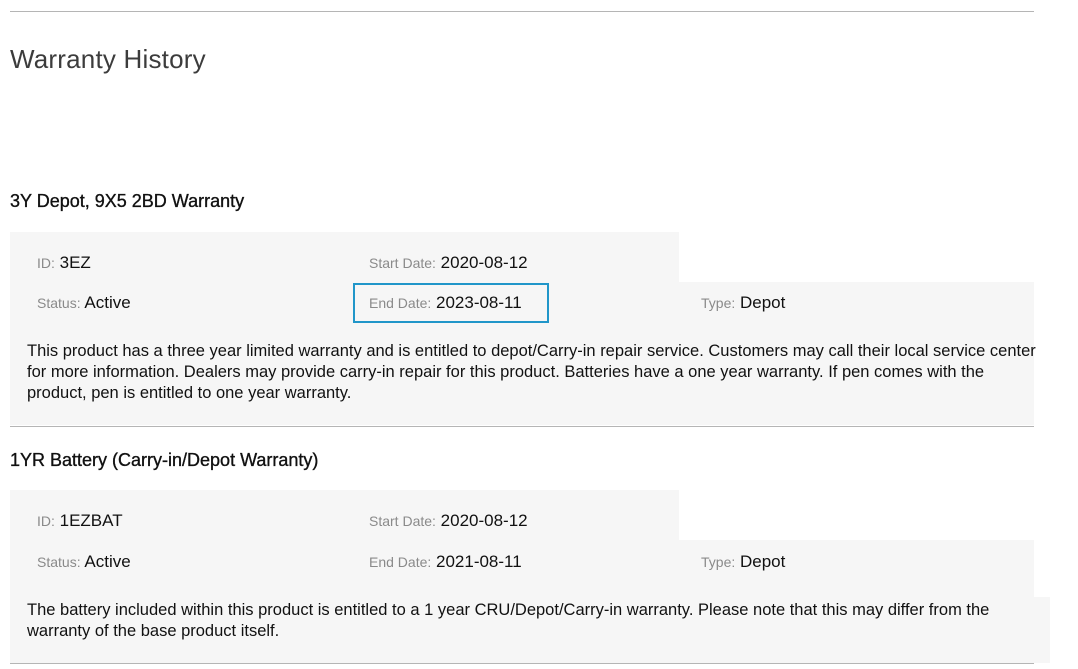  What do you see at coordinates (91, 520) in the screenshot?
I see `warranty-id-value: 1EZBAT` at bounding box center [91, 520].